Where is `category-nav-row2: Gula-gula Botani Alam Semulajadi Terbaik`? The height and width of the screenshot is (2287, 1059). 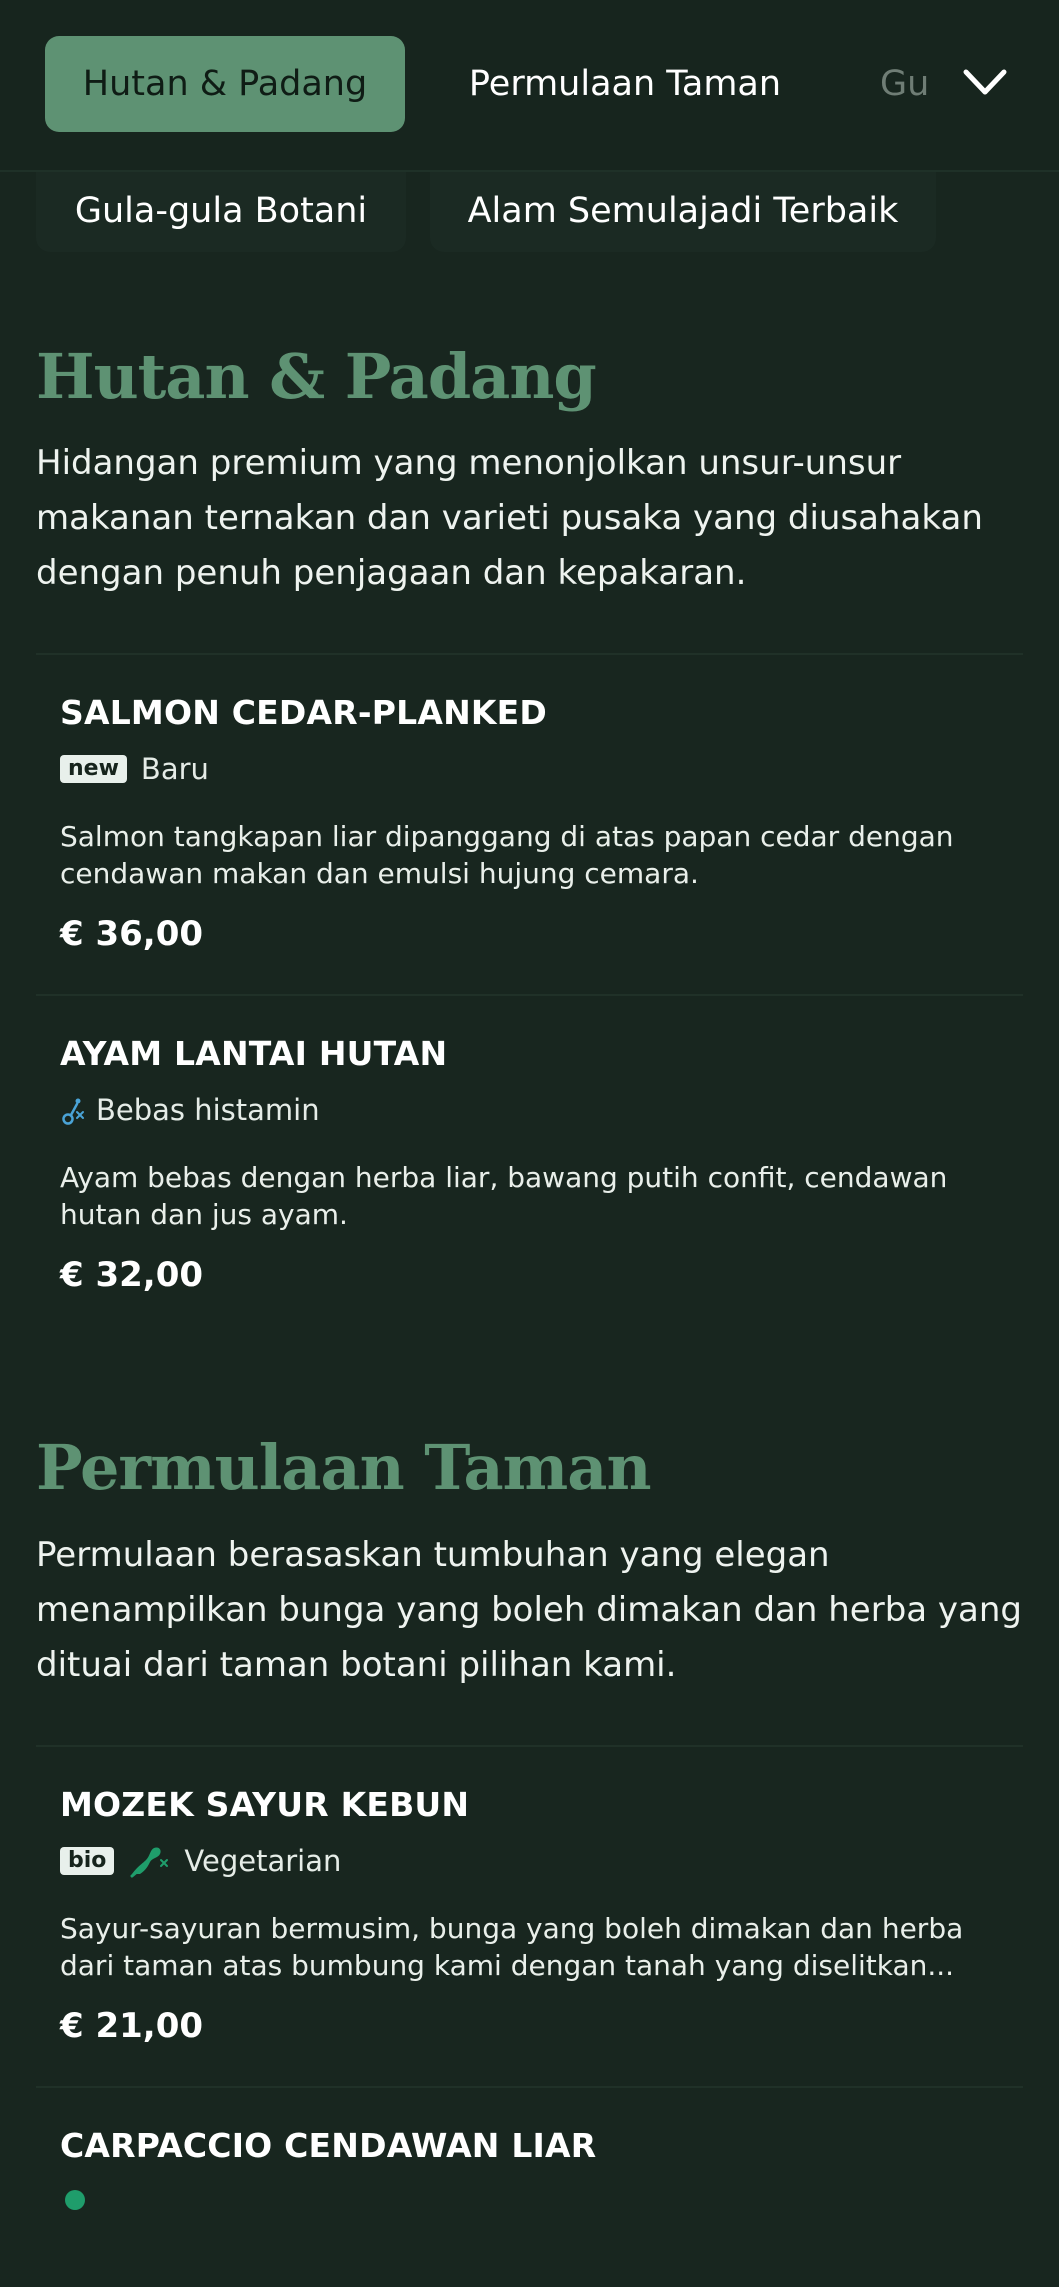
category-nav-row2: Gula-gula Botani Alam Semulajadi Terbaik is located at coordinates (529, 211).